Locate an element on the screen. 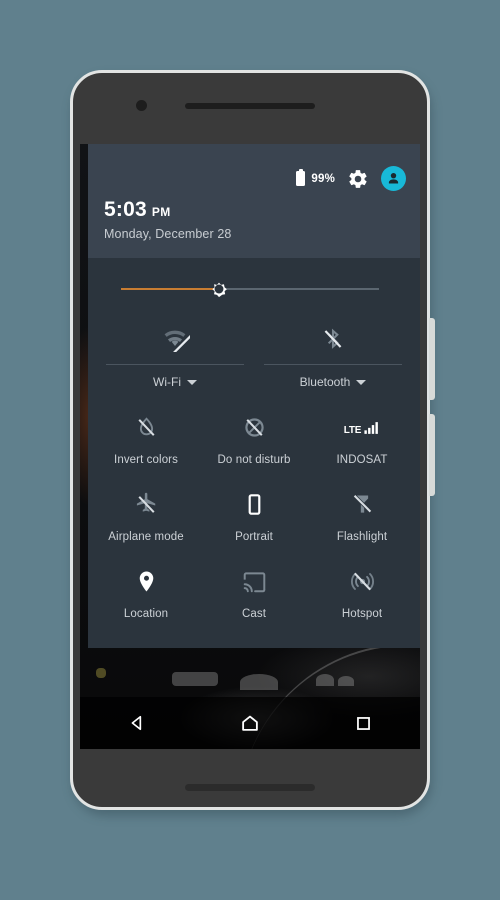 The height and width of the screenshot is (900, 500). tile-bluetooth-label-row: Bluetooth is located at coordinates (333, 382).